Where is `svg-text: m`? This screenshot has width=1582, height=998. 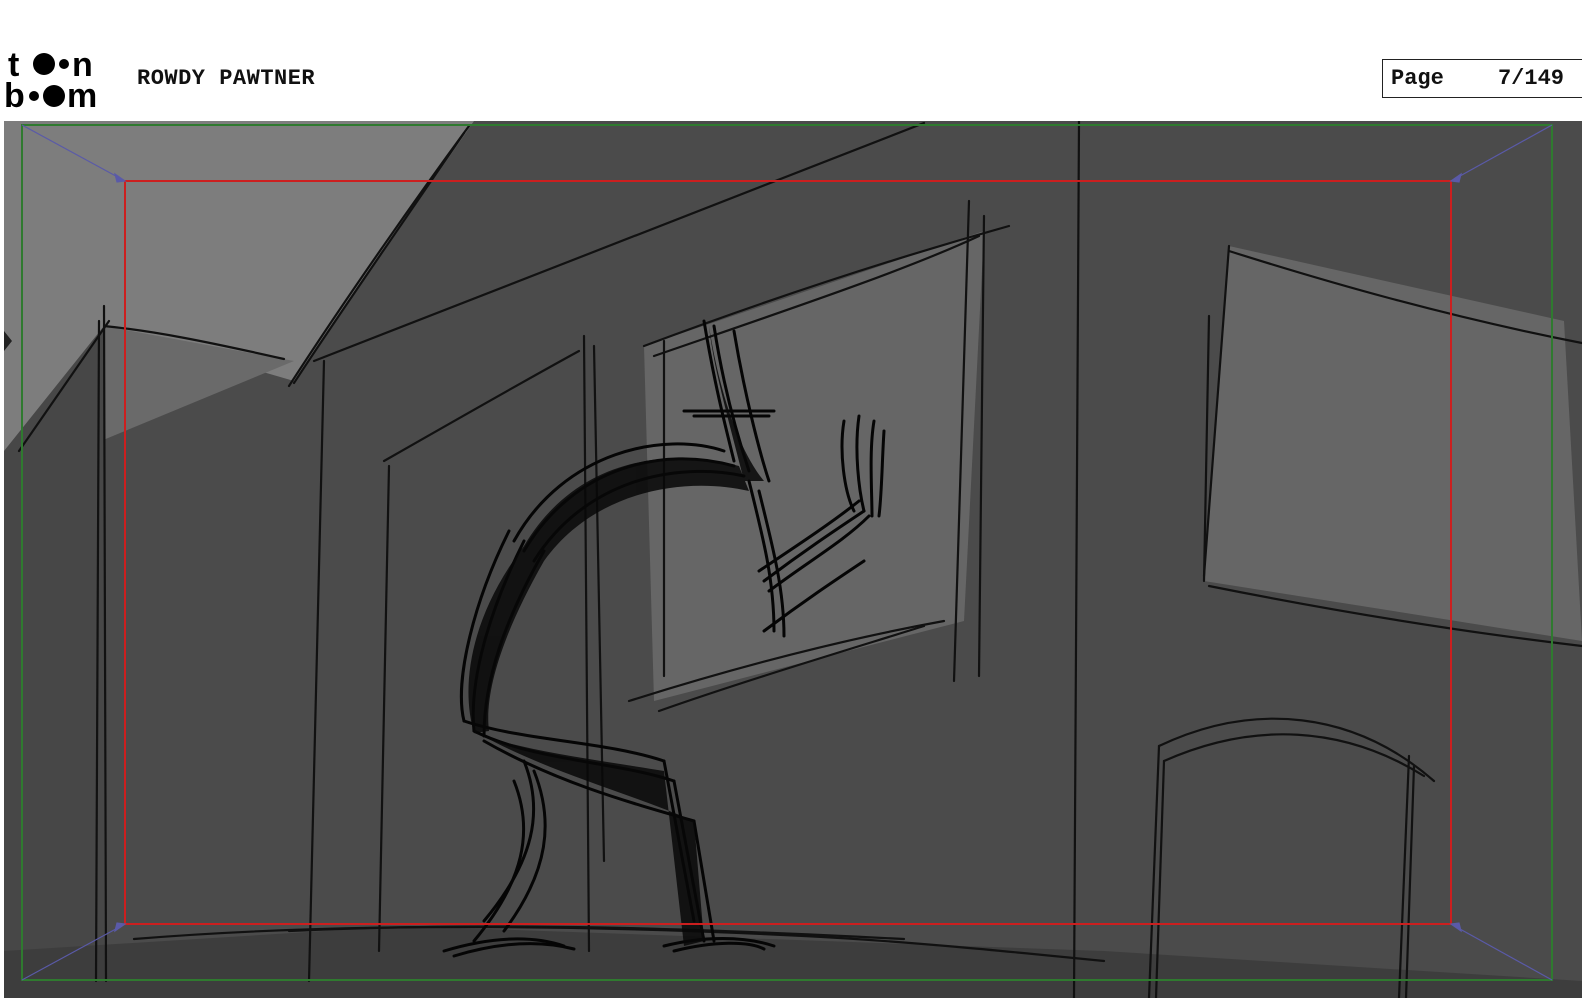 svg-text: m is located at coordinates (82, 93).